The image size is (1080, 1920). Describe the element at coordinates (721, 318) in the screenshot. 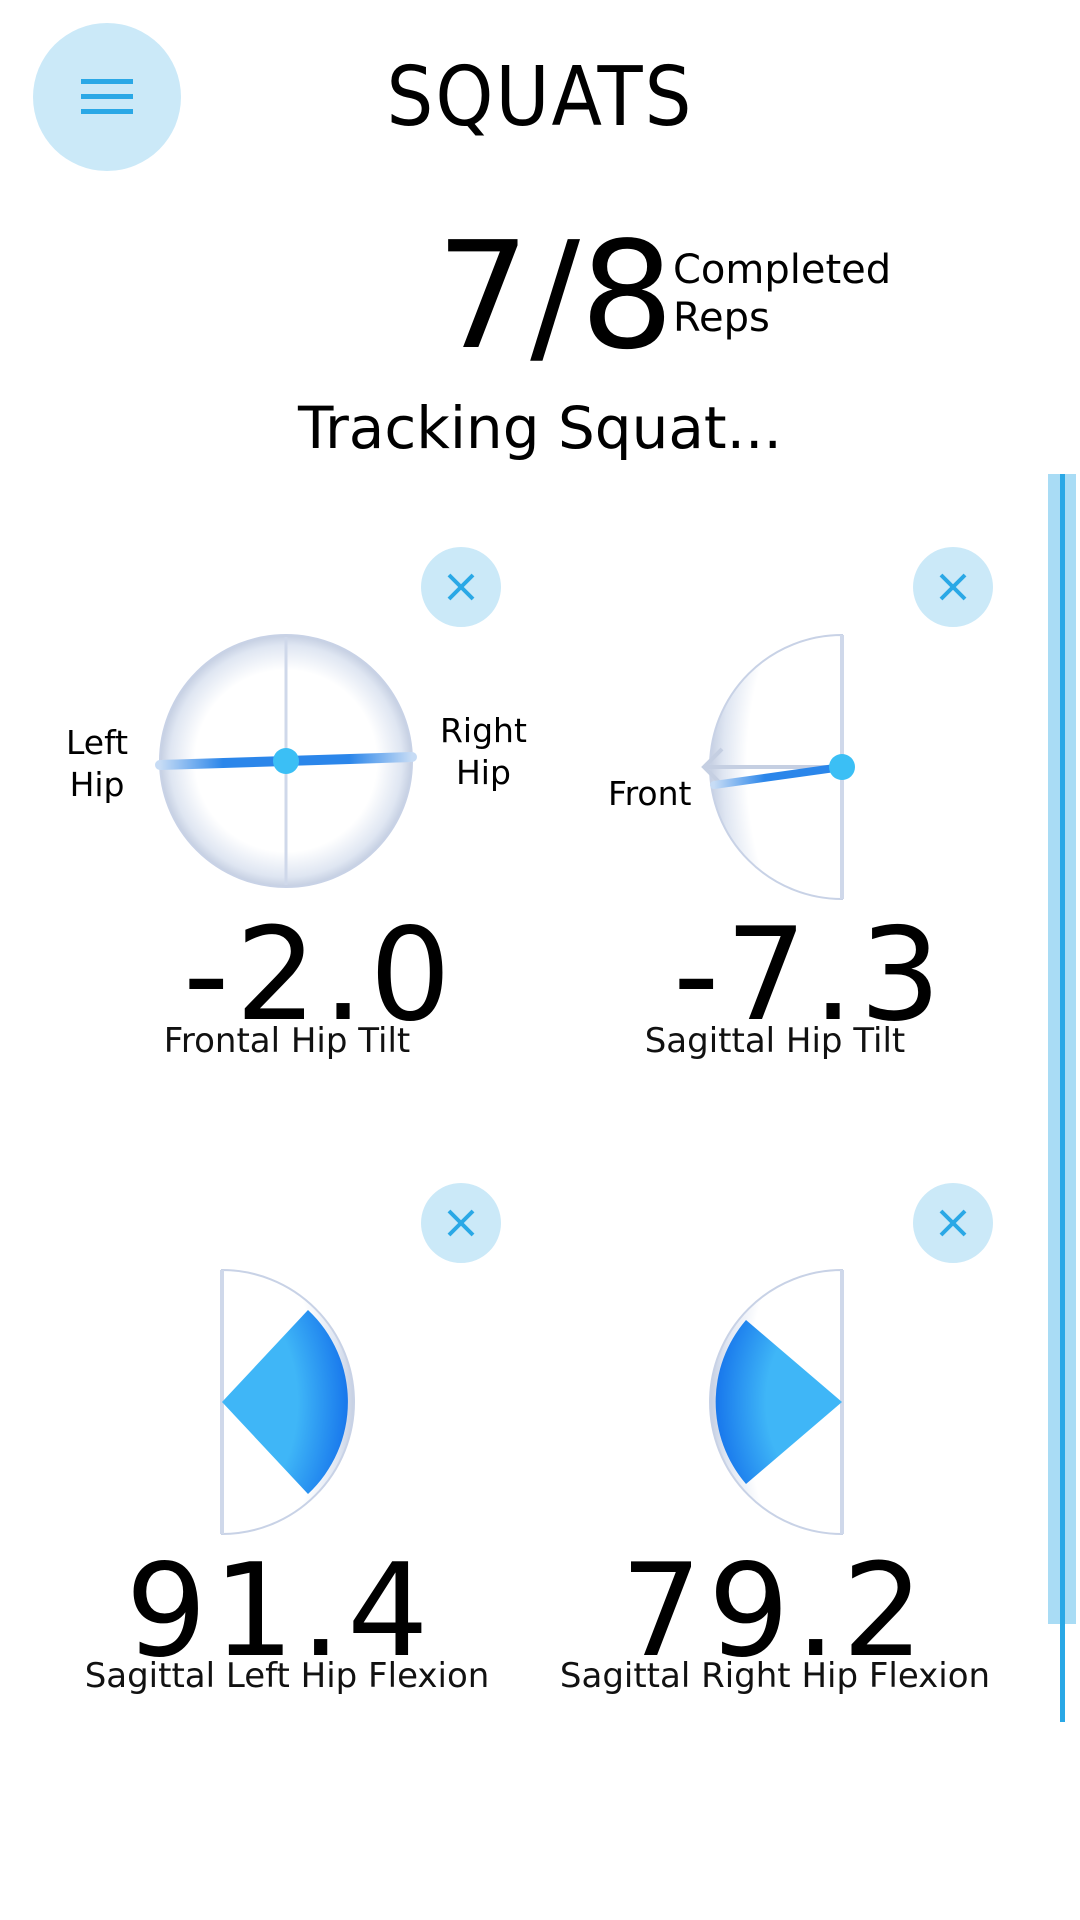

I see `reps-label-line2: Reps` at that location.